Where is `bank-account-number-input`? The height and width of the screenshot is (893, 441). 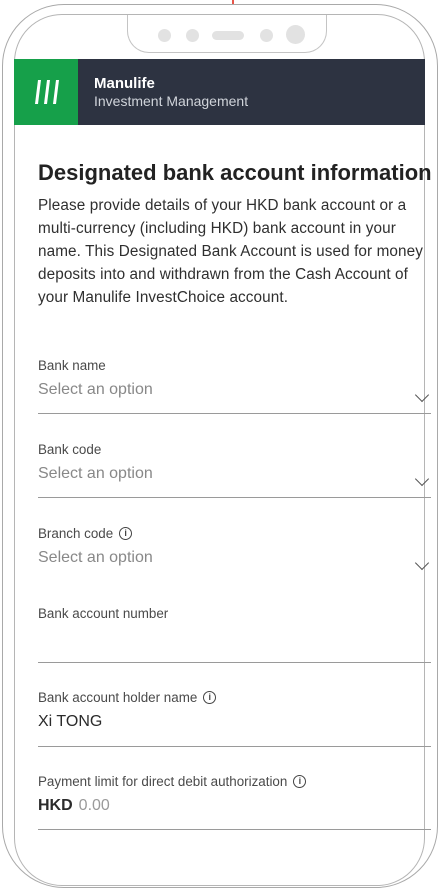 bank-account-number-input is located at coordinates (234, 639).